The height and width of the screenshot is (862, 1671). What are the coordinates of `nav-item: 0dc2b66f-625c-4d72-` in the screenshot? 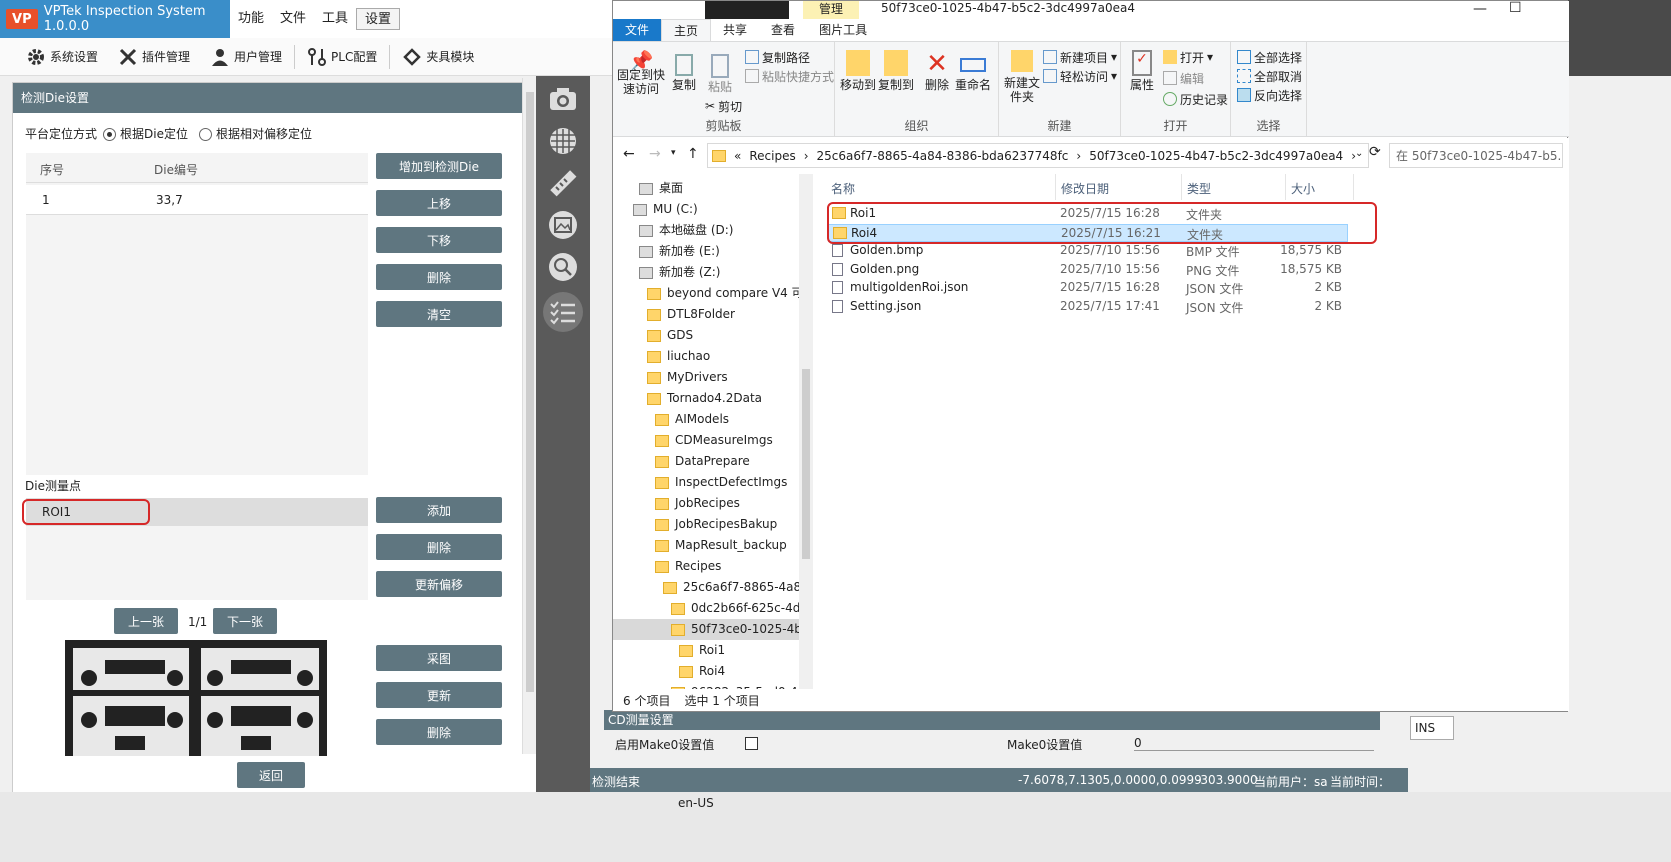 It's located at (742, 608).